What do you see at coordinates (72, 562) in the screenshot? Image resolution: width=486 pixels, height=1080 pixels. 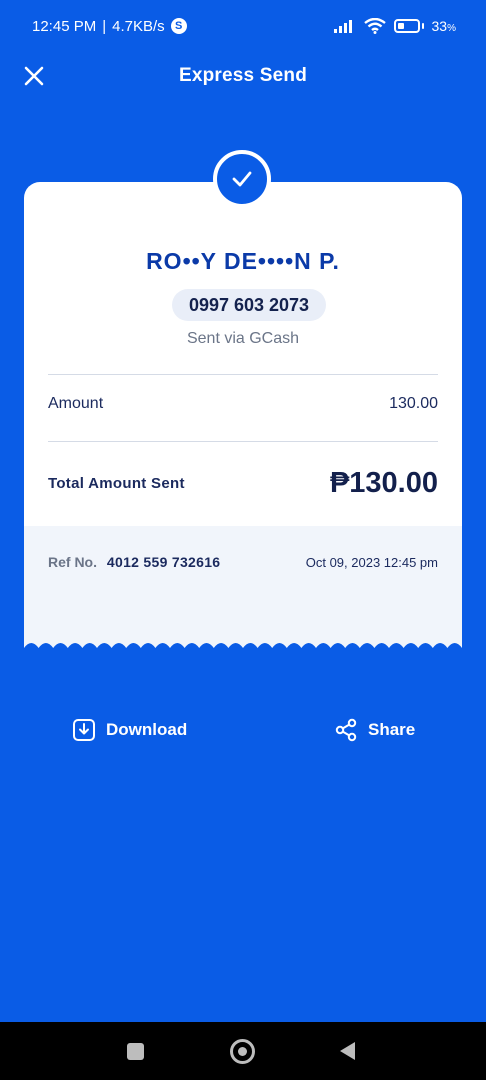 I see `ref-label: Ref No.` at bounding box center [72, 562].